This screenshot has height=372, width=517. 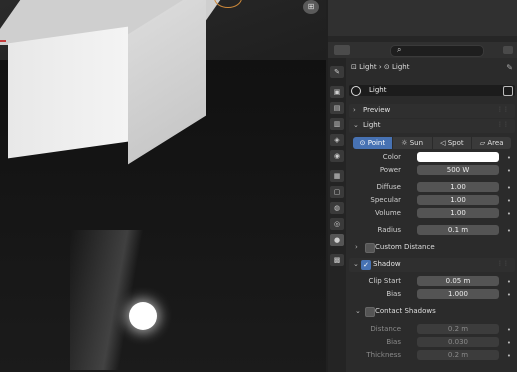 What do you see at coordinates (337, 92) in the screenshot?
I see `render-tab: ▣` at bounding box center [337, 92].